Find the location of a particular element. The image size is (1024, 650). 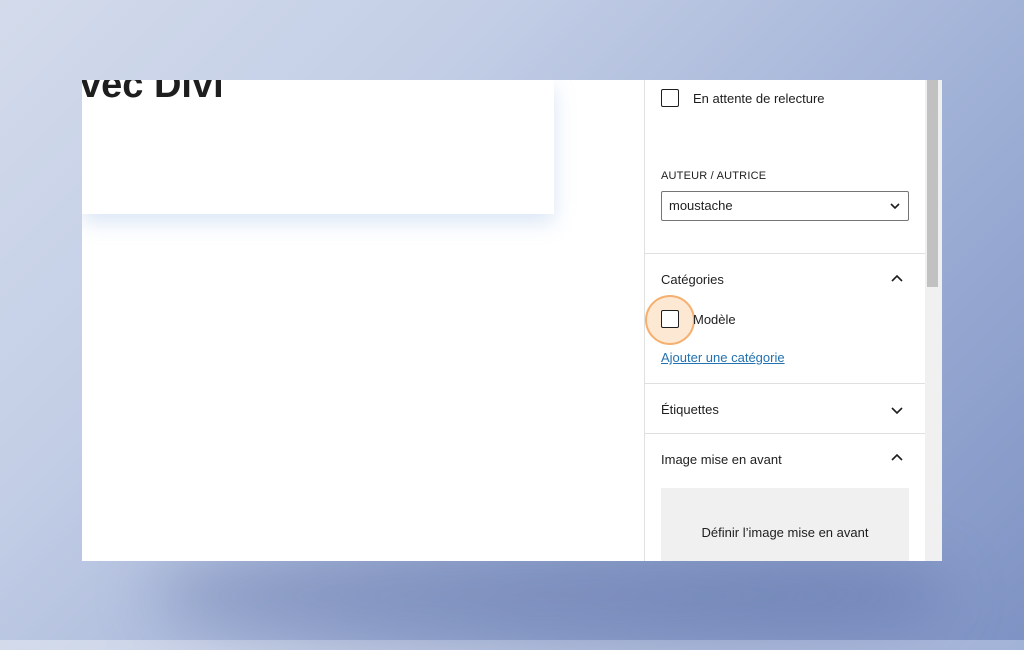

category-modele-label: Modèle is located at coordinates (714, 319).